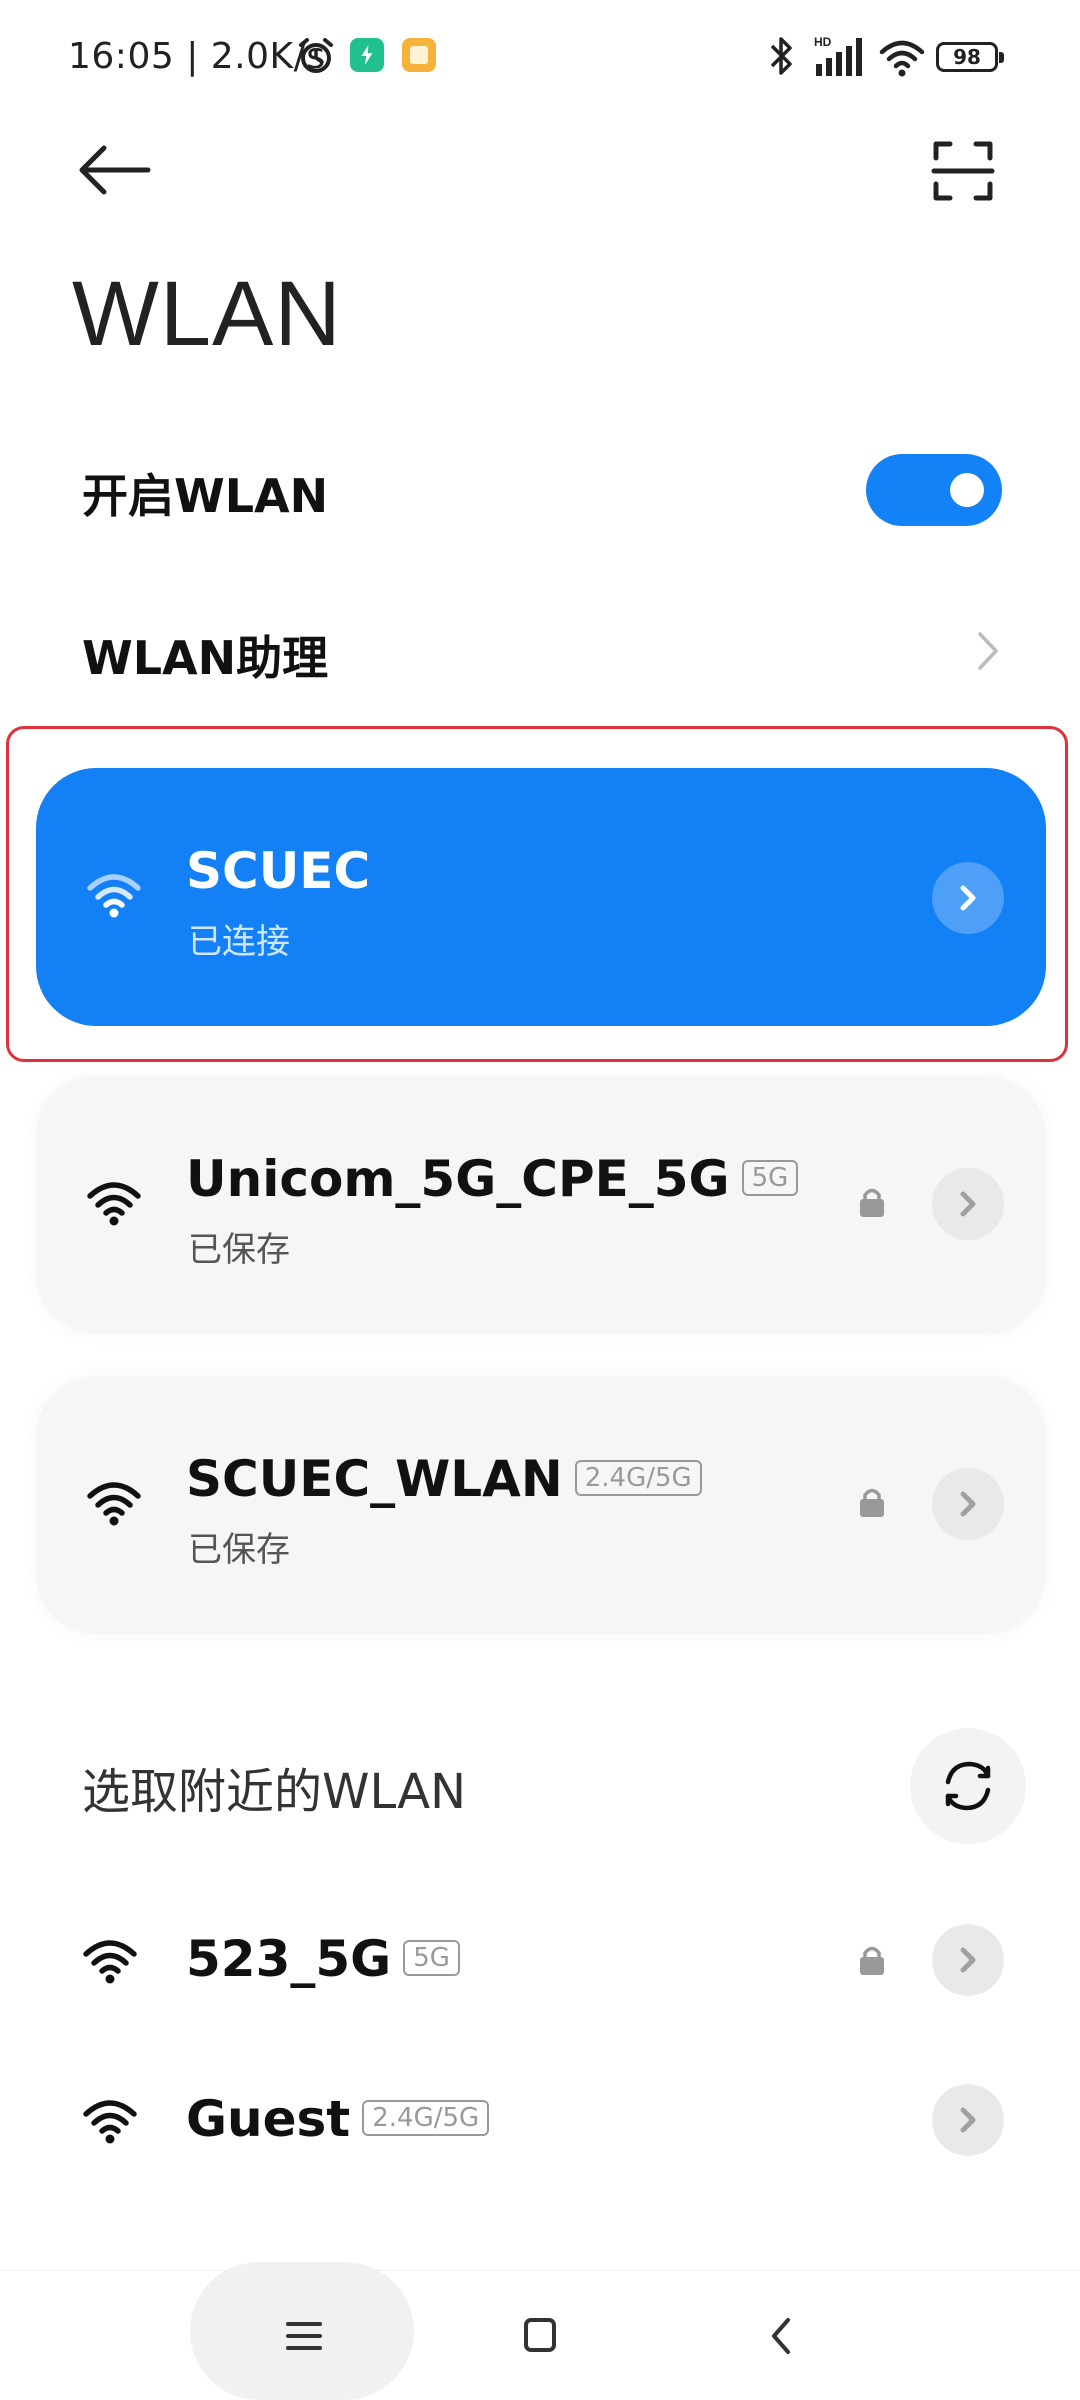 This screenshot has width=1080, height=2400. I want to click on enable-wlan-label: 开启WLAN, so click(205, 496).